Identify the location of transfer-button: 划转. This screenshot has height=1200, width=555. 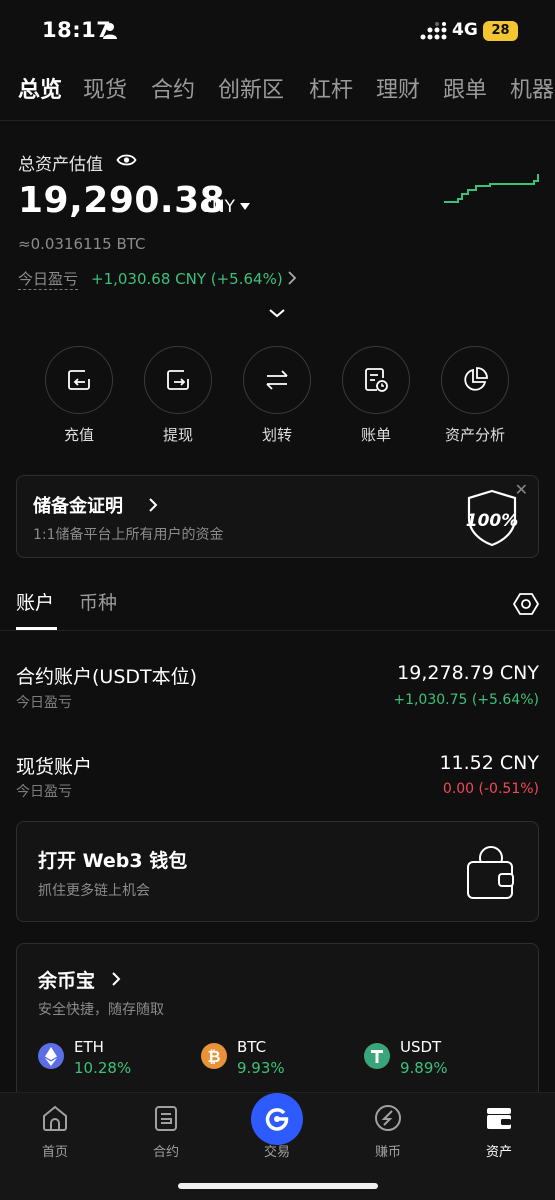
(277, 395).